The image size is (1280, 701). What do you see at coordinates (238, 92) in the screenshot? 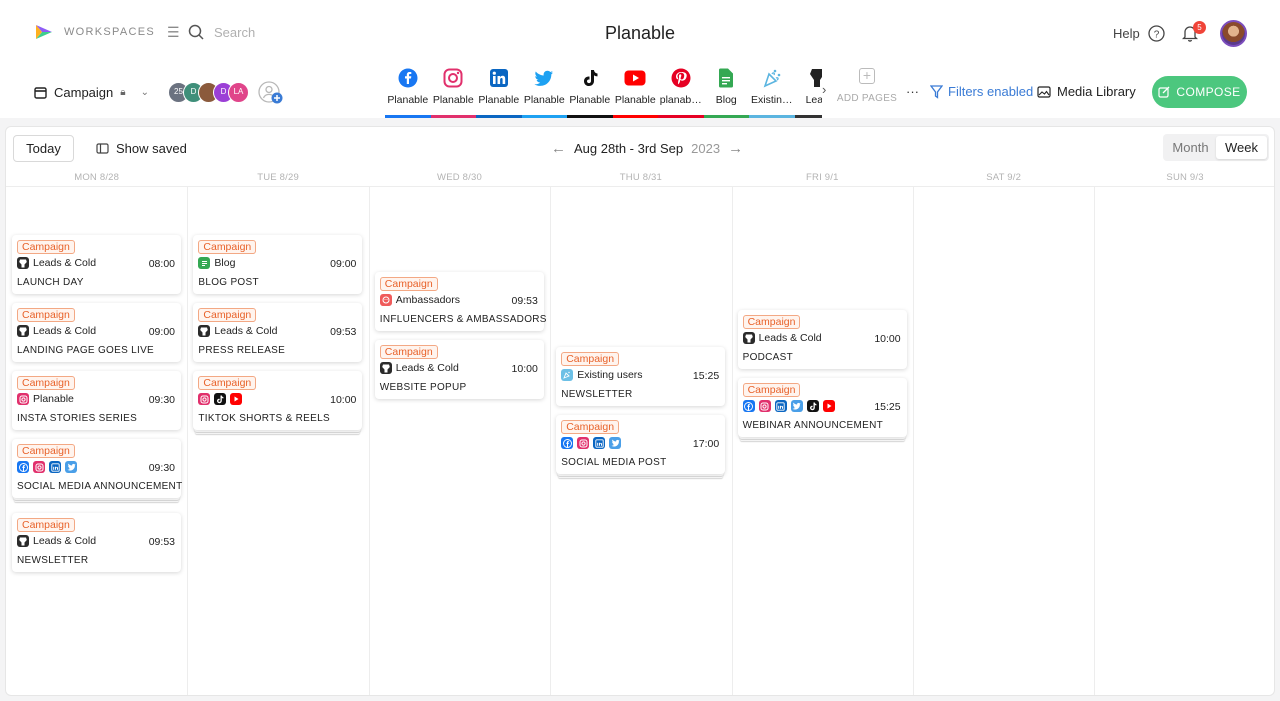
I see `avatar: LA` at bounding box center [238, 92].